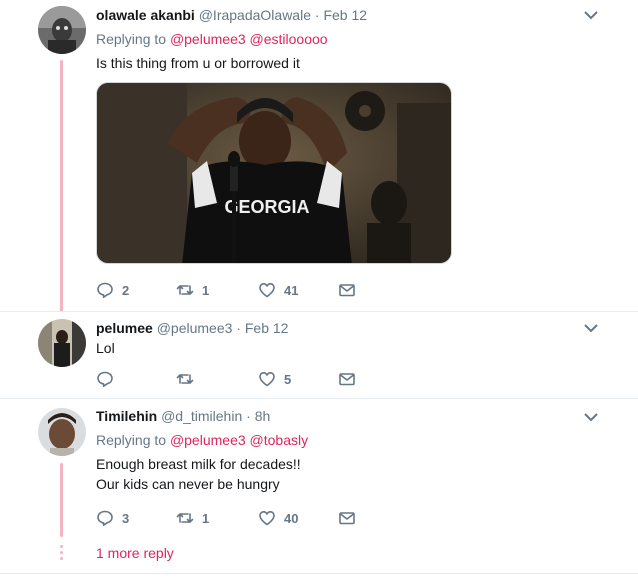 The image size is (638, 580). Describe the element at coordinates (135, 553) in the screenshot. I see `more-replies-link: 1 more reply` at that location.